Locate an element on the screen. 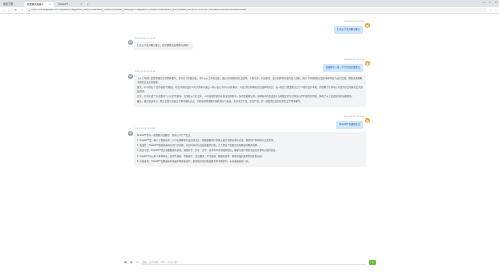 The width and height of the screenshot is (499, 273). message-timestamp: 2023-03-10 11:21:35 is located at coordinates (353, 60).